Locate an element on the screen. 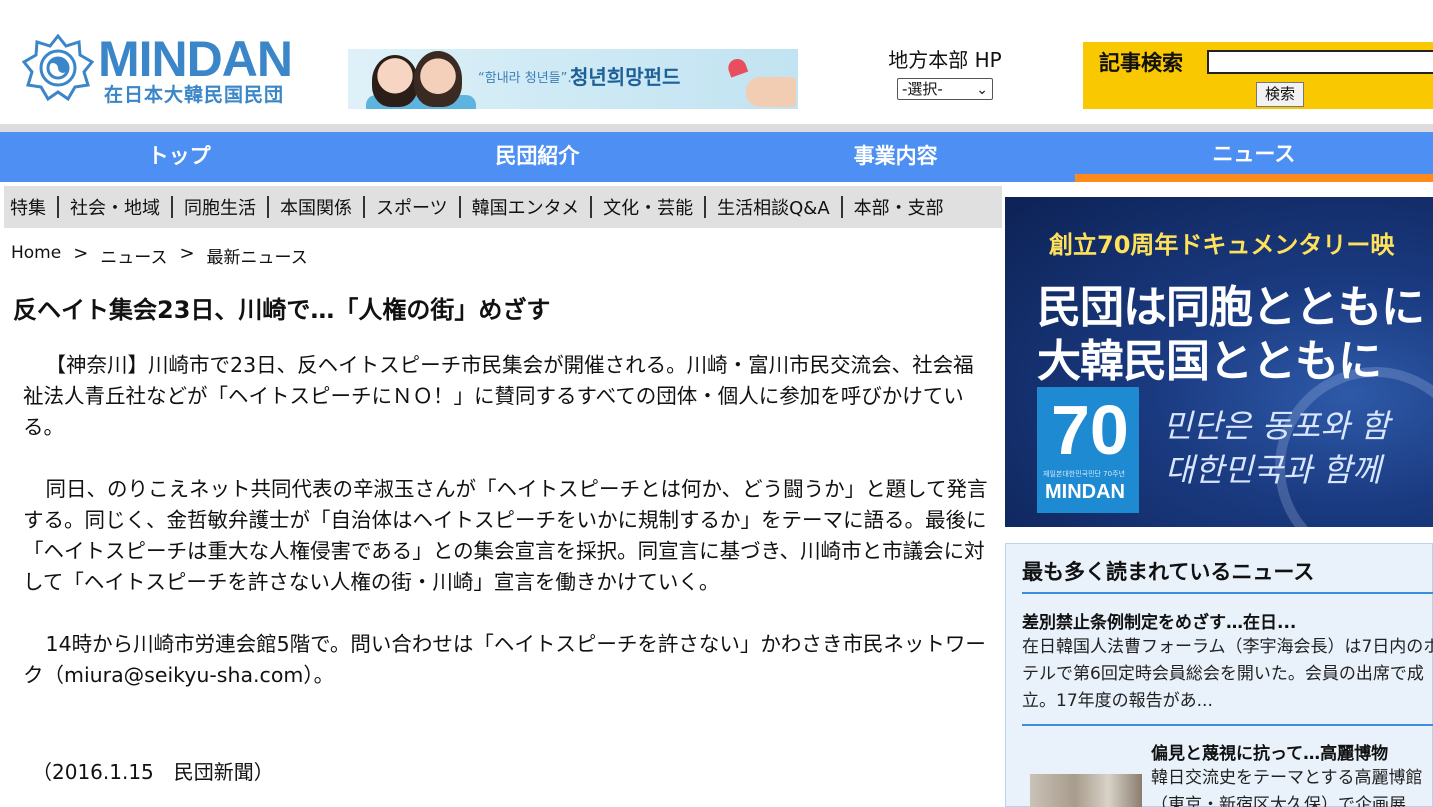 The width and height of the screenshot is (1433, 807). breadcrumb-news: ニュース is located at coordinates (133, 255).